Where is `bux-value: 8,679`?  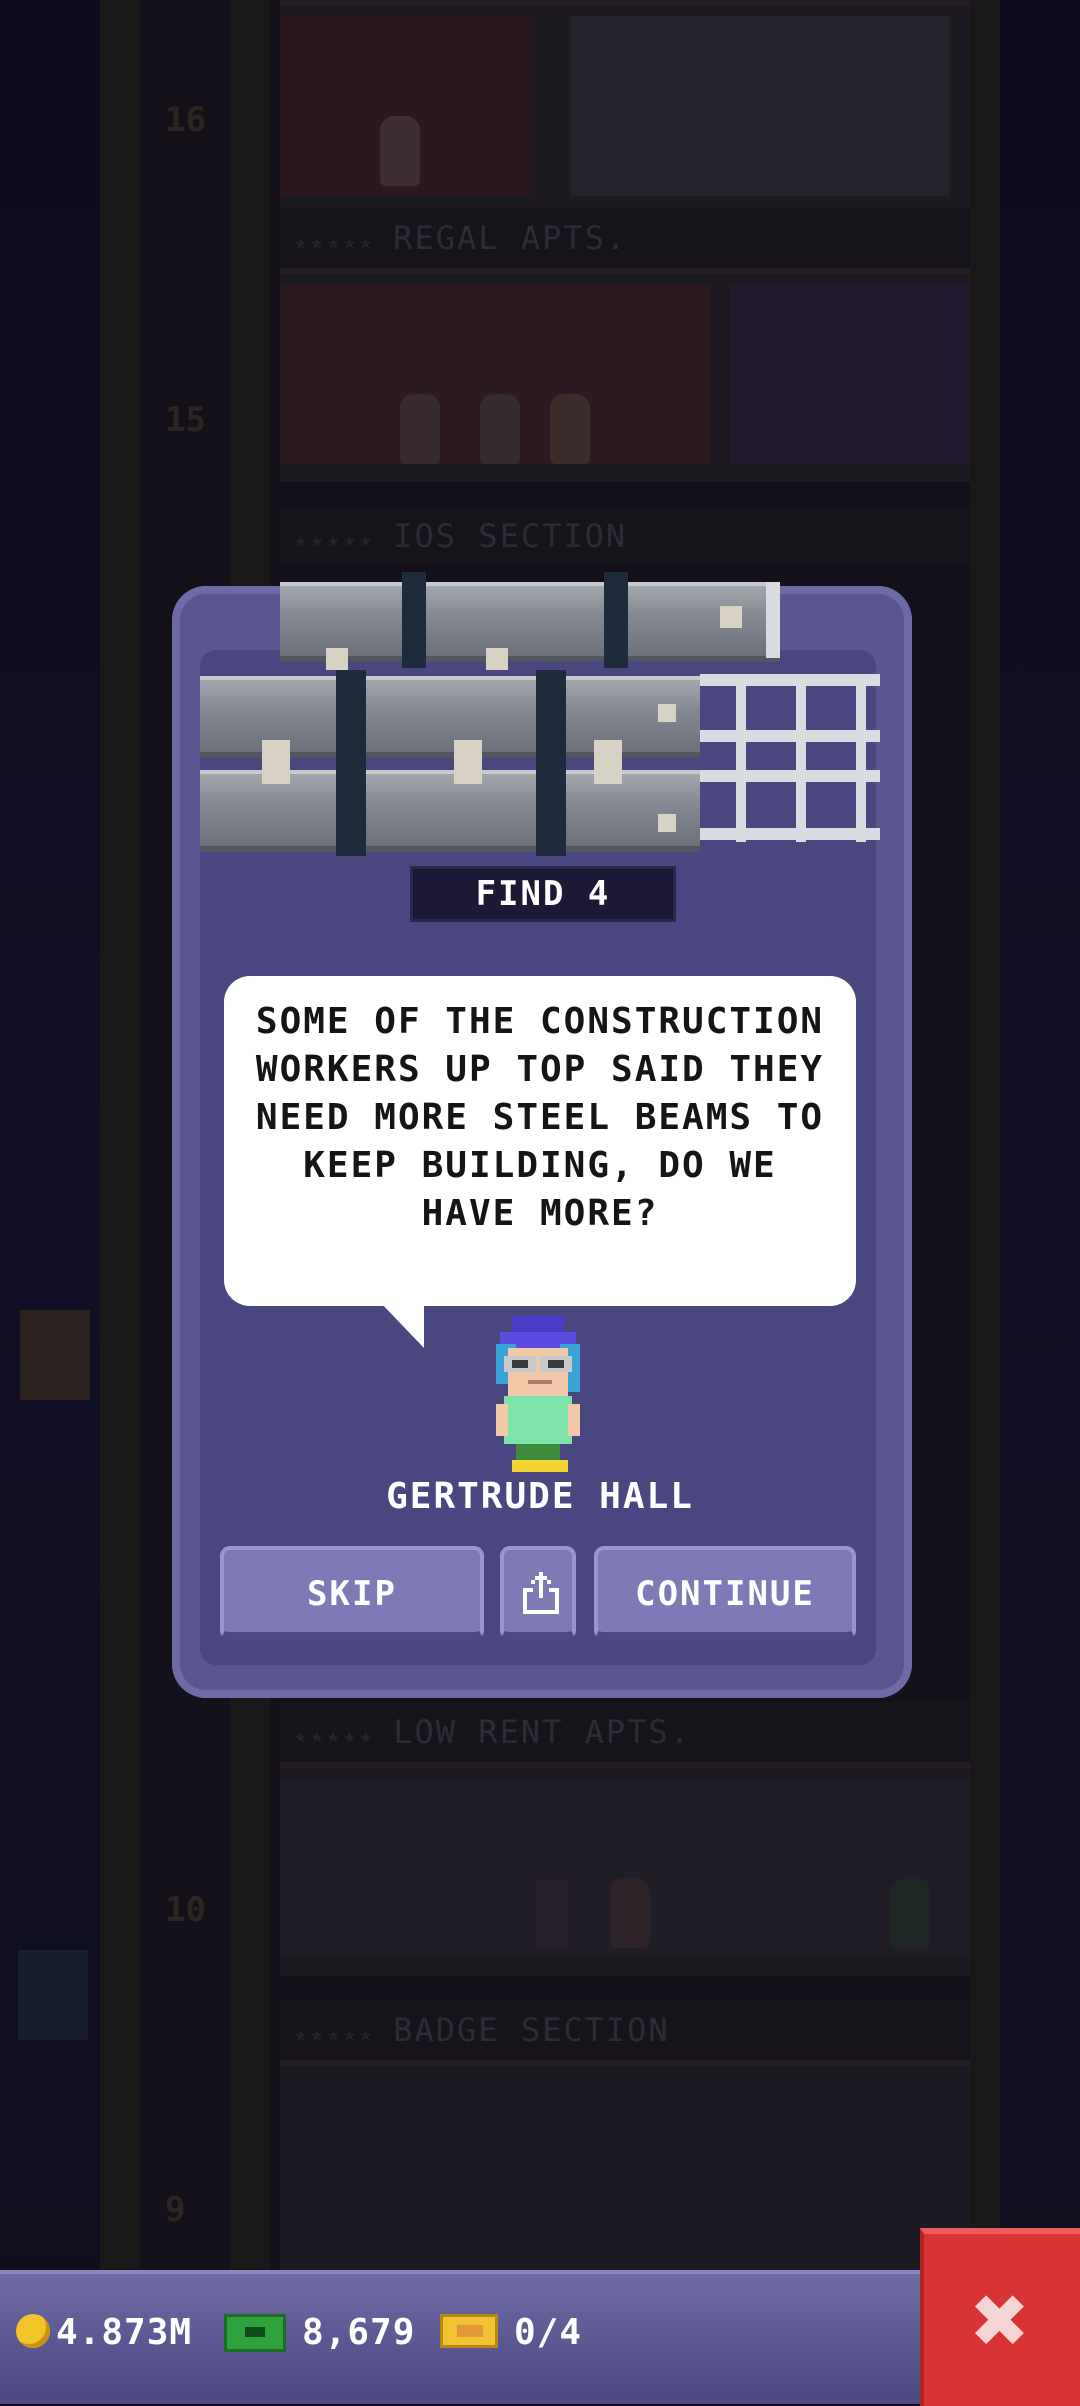
bux-value: 8,679 is located at coordinates (359, 2332).